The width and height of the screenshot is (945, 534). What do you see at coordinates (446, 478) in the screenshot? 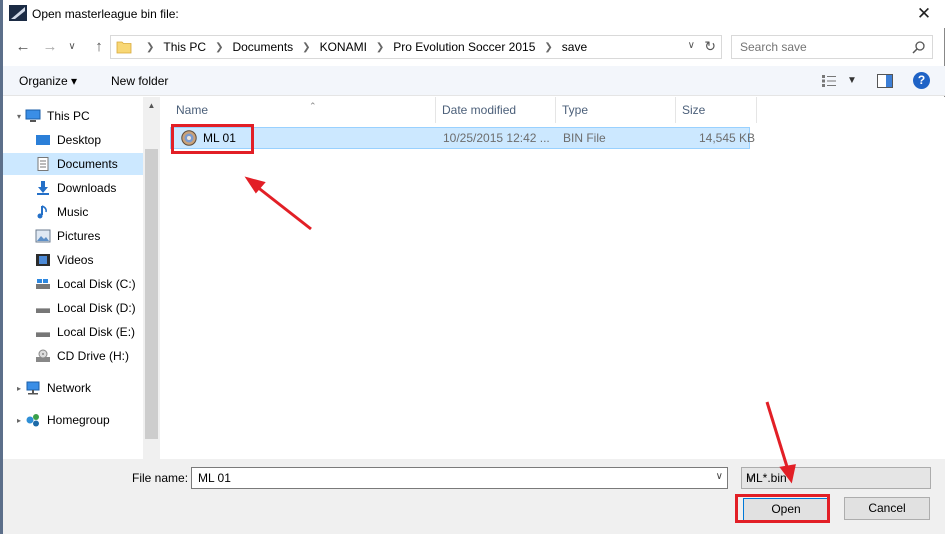
I see `file-name-field` at bounding box center [446, 478].